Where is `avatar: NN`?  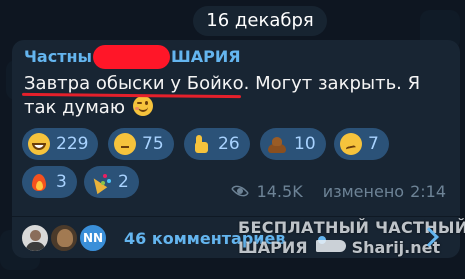
avatar: NN is located at coordinates (93, 238).